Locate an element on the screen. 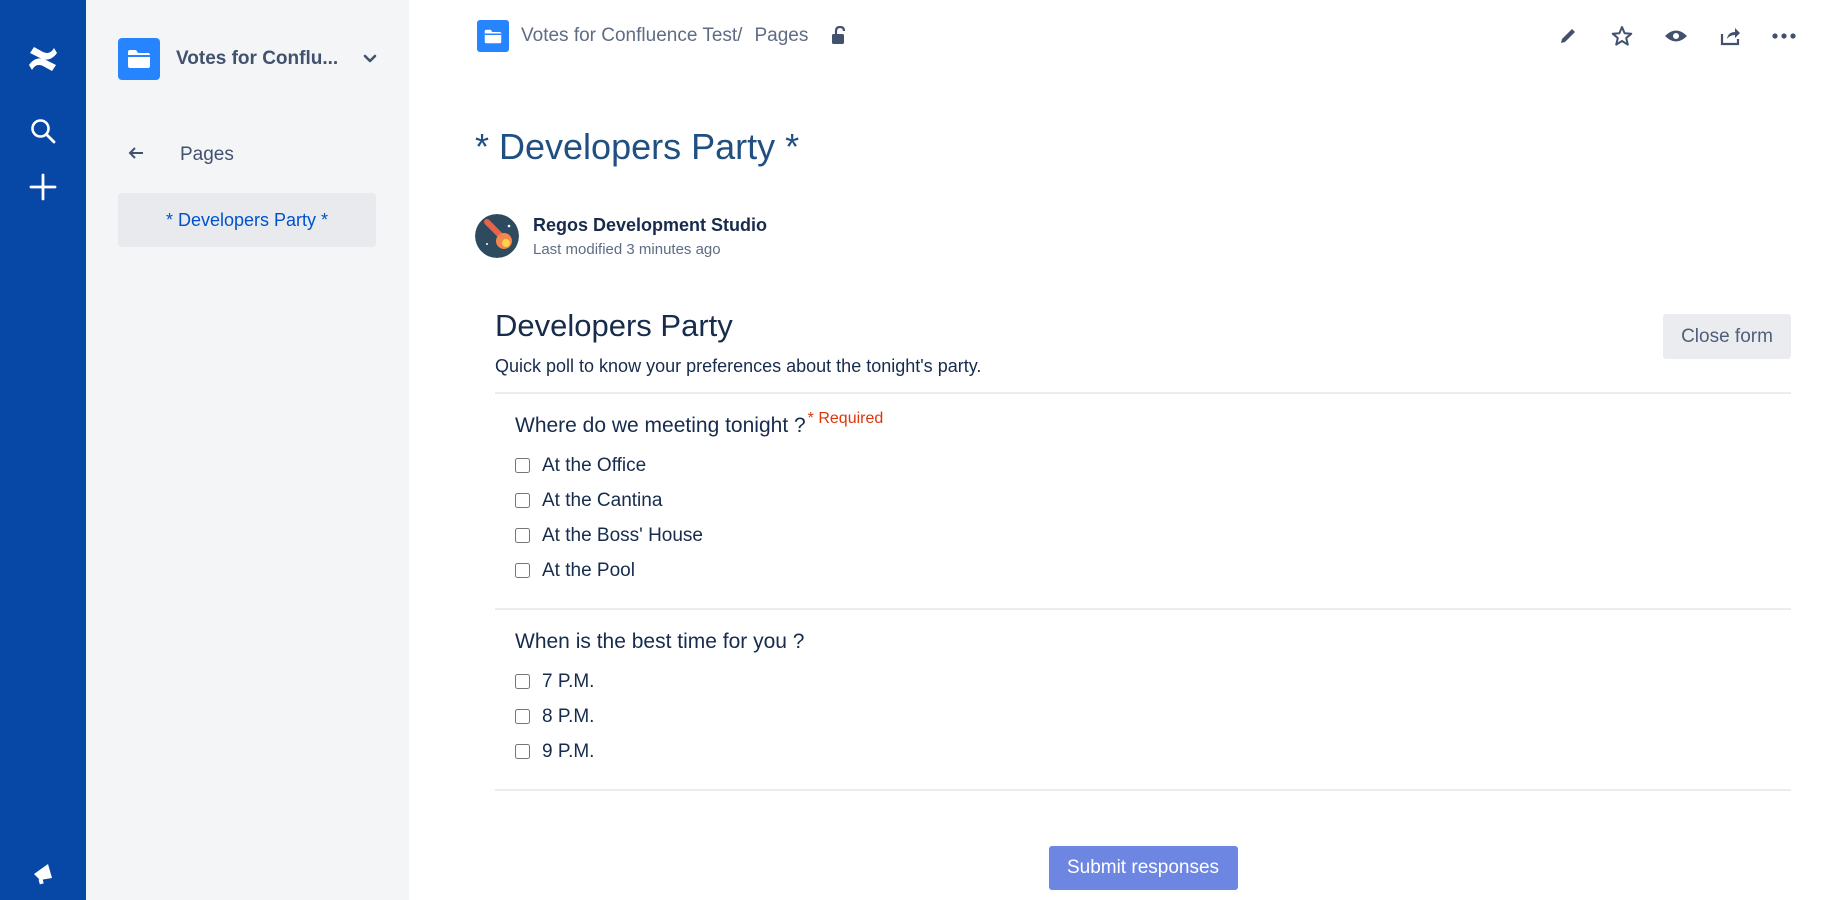 The width and height of the screenshot is (1840, 900). pencil-icon is located at coordinates (1568, 36).